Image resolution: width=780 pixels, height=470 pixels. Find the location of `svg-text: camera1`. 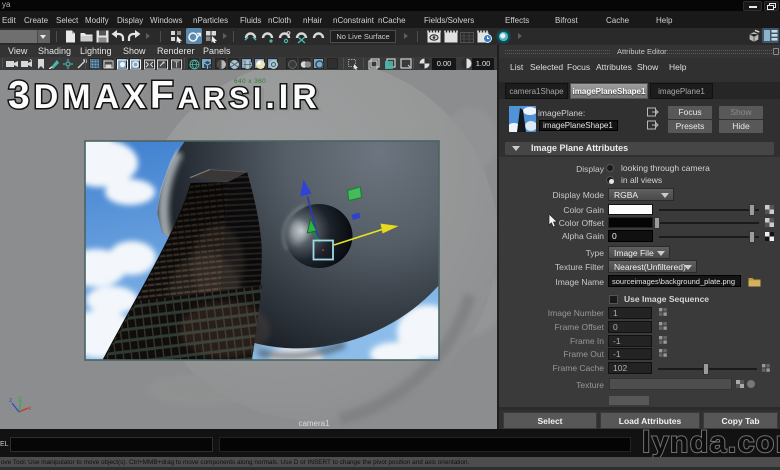

svg-text: camera1 is located at coordinates (314, 423).